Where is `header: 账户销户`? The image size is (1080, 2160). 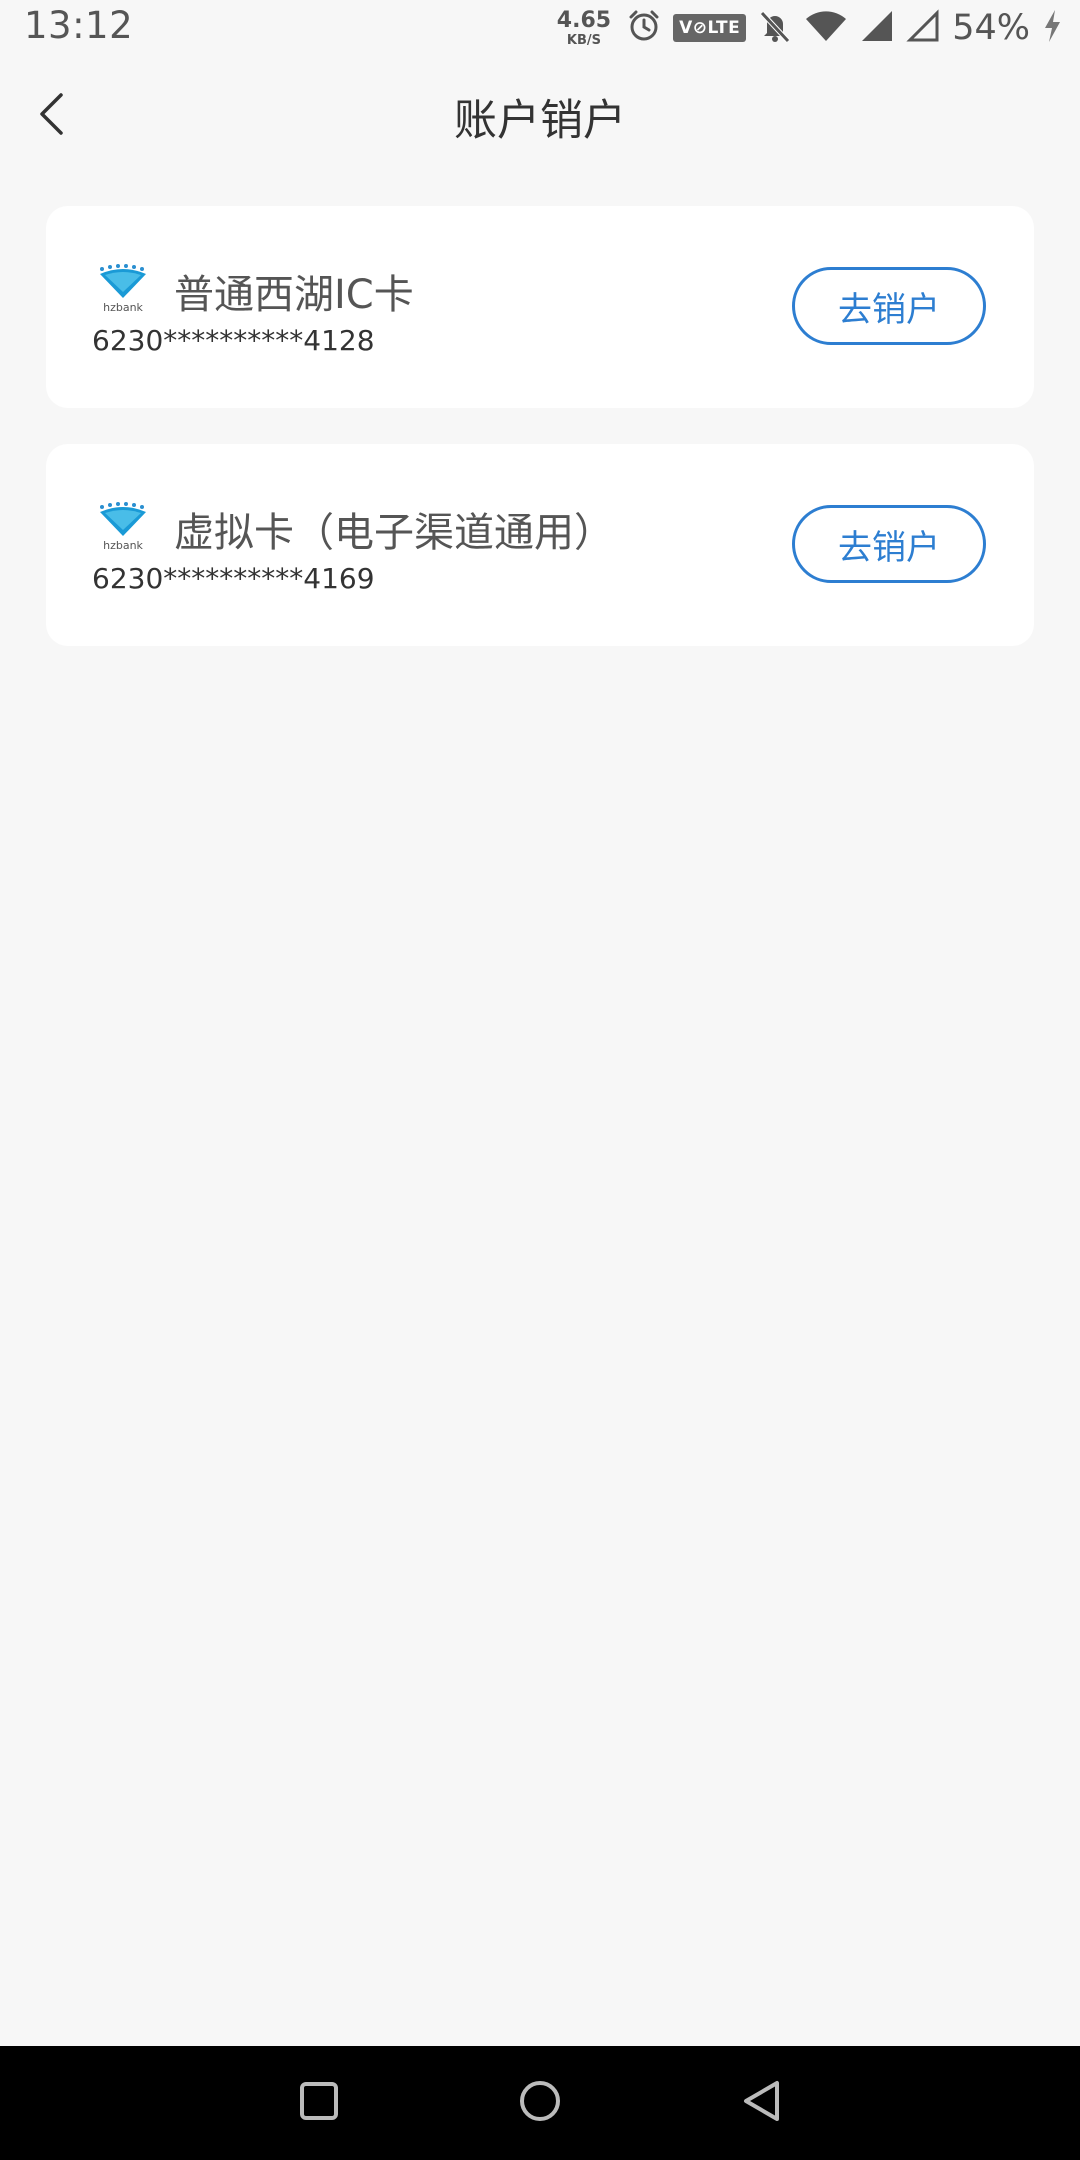 header: 账户销户 is located at coordinates (540, 115).